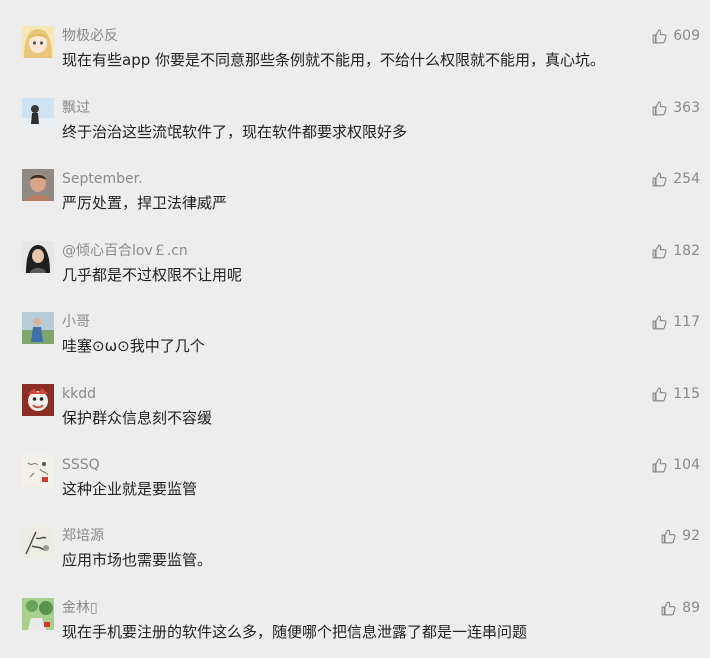 The image size is (710, 658). What do you see at coordinates (235, 132) in the screenshot?
I see `comment-text: 终于治治这些流氓软件了，现在软件都要求权限好多` at bounding box center [235, 132].